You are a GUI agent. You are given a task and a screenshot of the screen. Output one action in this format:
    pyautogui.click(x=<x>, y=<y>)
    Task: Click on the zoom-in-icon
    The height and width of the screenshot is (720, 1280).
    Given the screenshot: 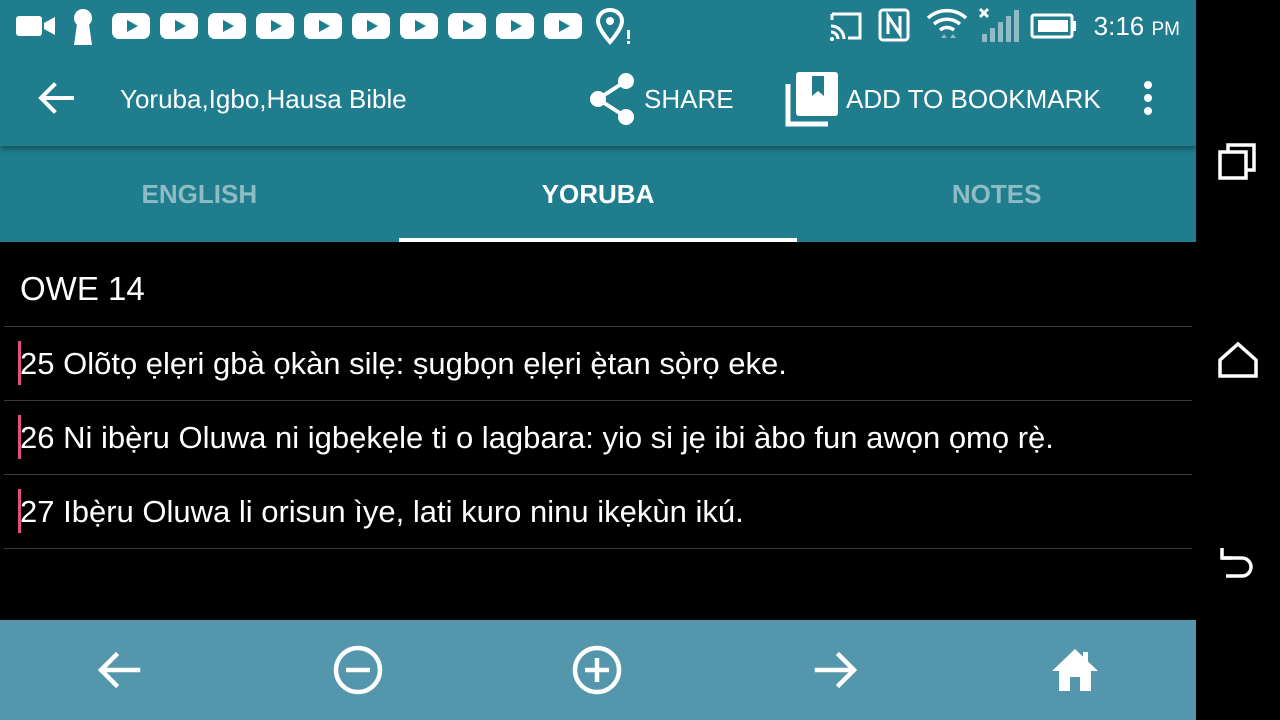 What is the action you would take?
    pyautogui.click(x=597, y=670)
    